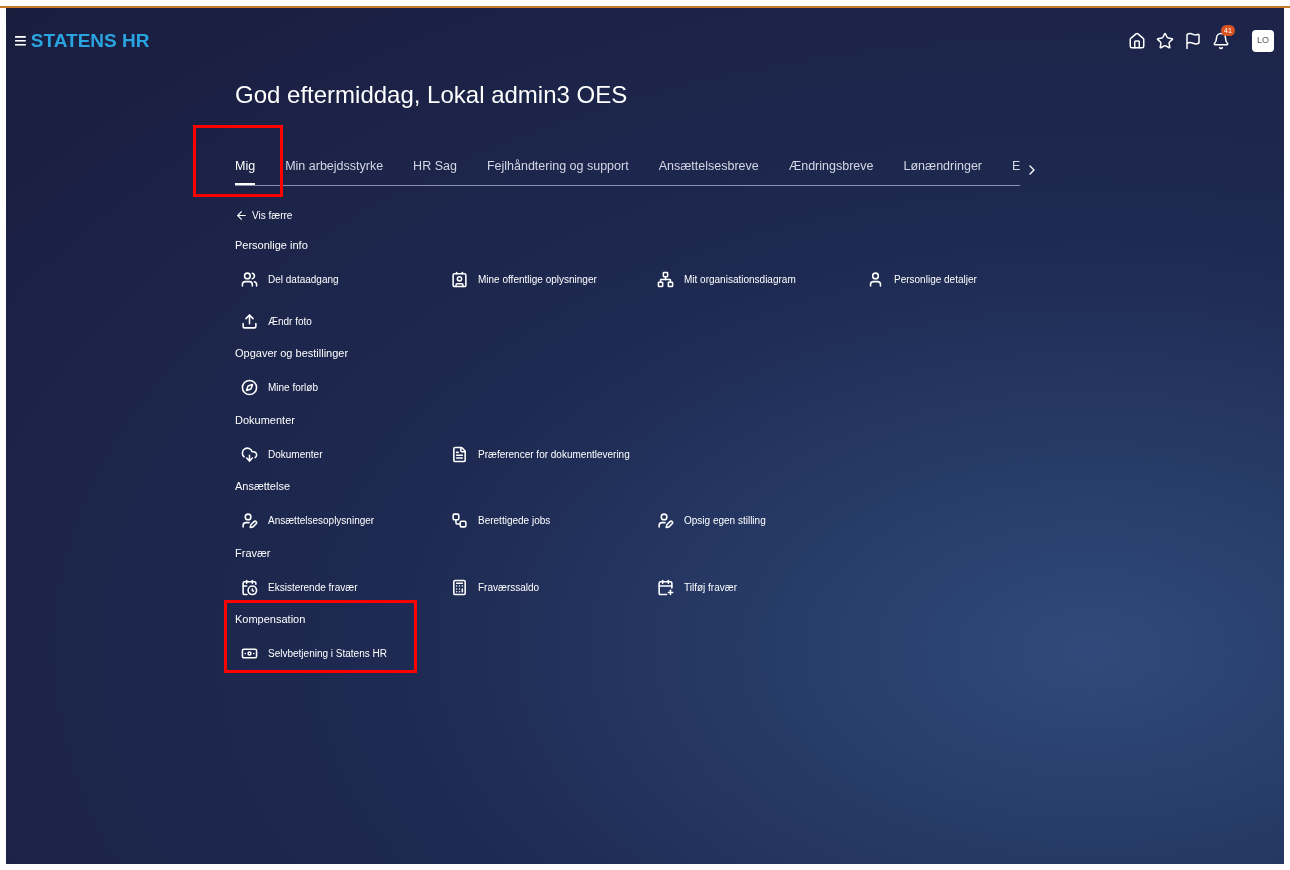 This screenshot has width=1290, height=870. What do you see at coordinates (346, 653) in the screenshot?
I see `action-link: Selvbetjening i Statens HR` at bounding box center [346, 653].